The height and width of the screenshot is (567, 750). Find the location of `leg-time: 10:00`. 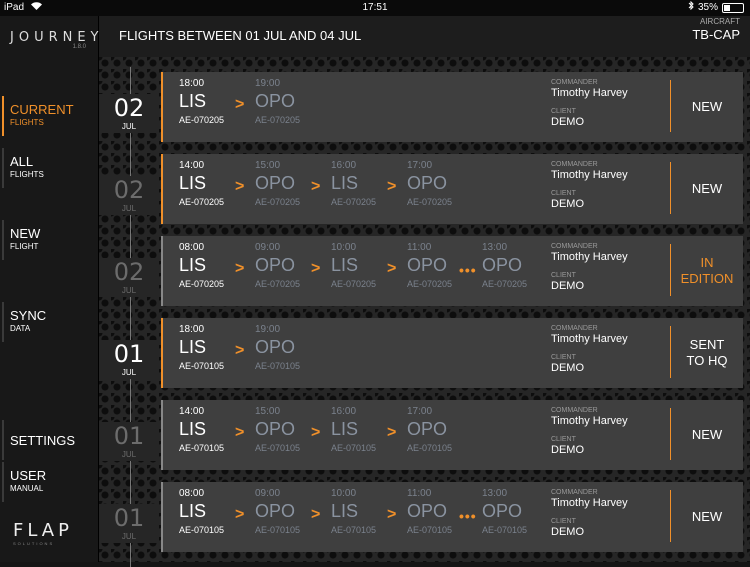

leg-time: 10:00 is located at coordinates (344, 493).